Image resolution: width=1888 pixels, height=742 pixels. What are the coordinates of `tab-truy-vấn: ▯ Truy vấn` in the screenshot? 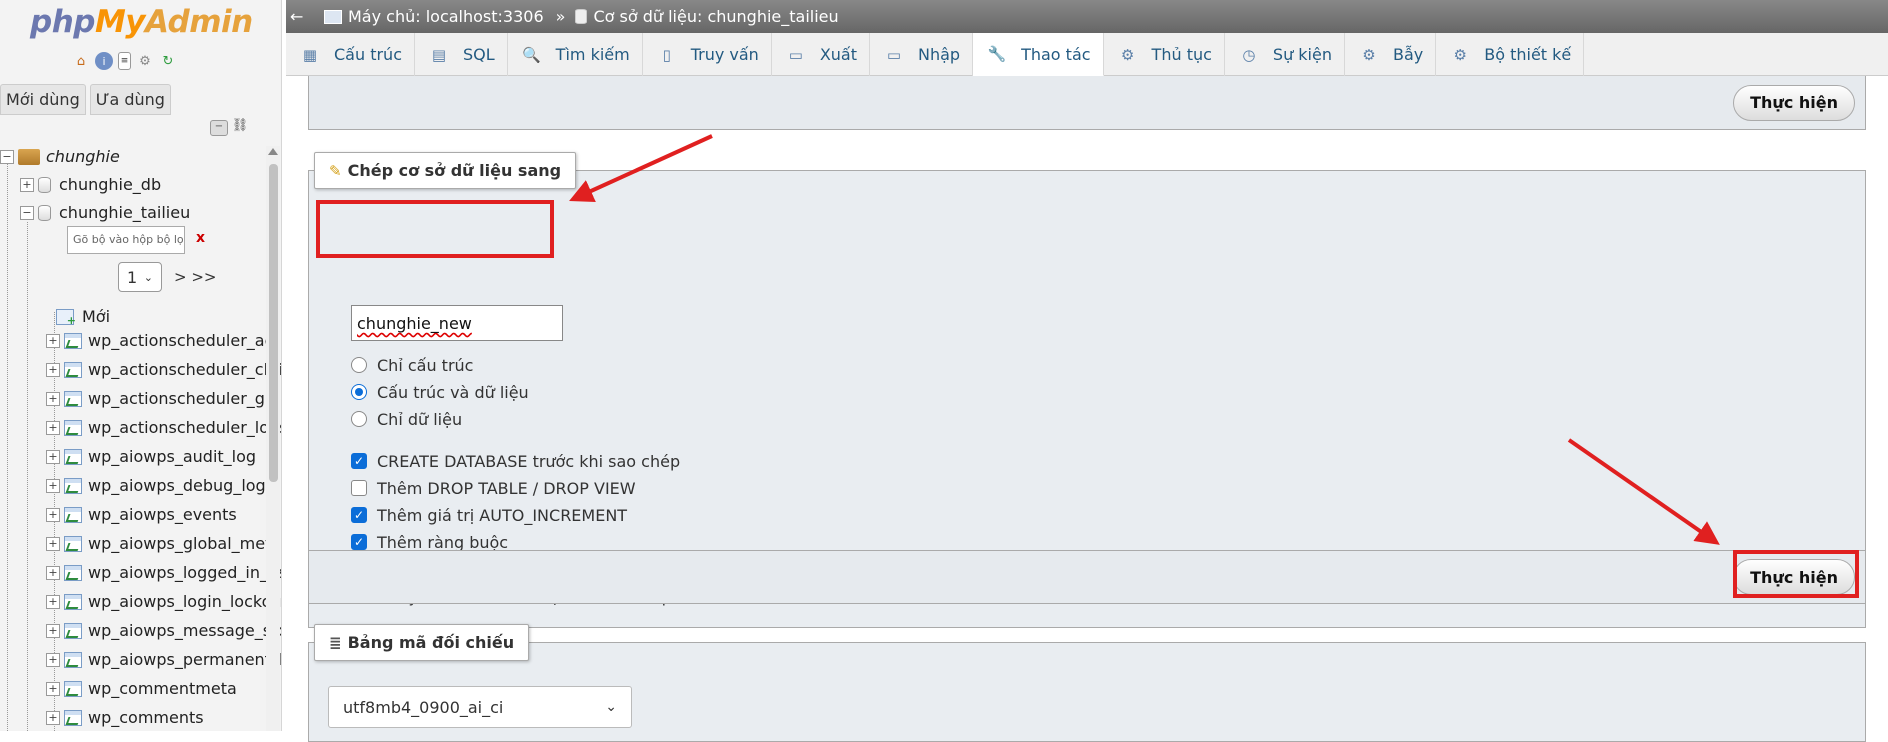 It's located at (707, 54).